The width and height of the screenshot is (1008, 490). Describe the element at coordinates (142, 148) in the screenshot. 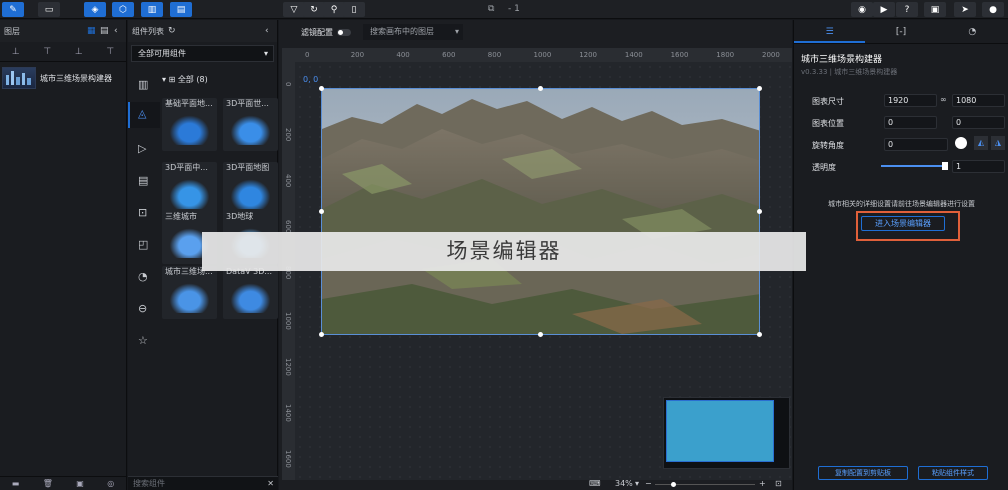

I see `media-category-icon: ▷` at that location.